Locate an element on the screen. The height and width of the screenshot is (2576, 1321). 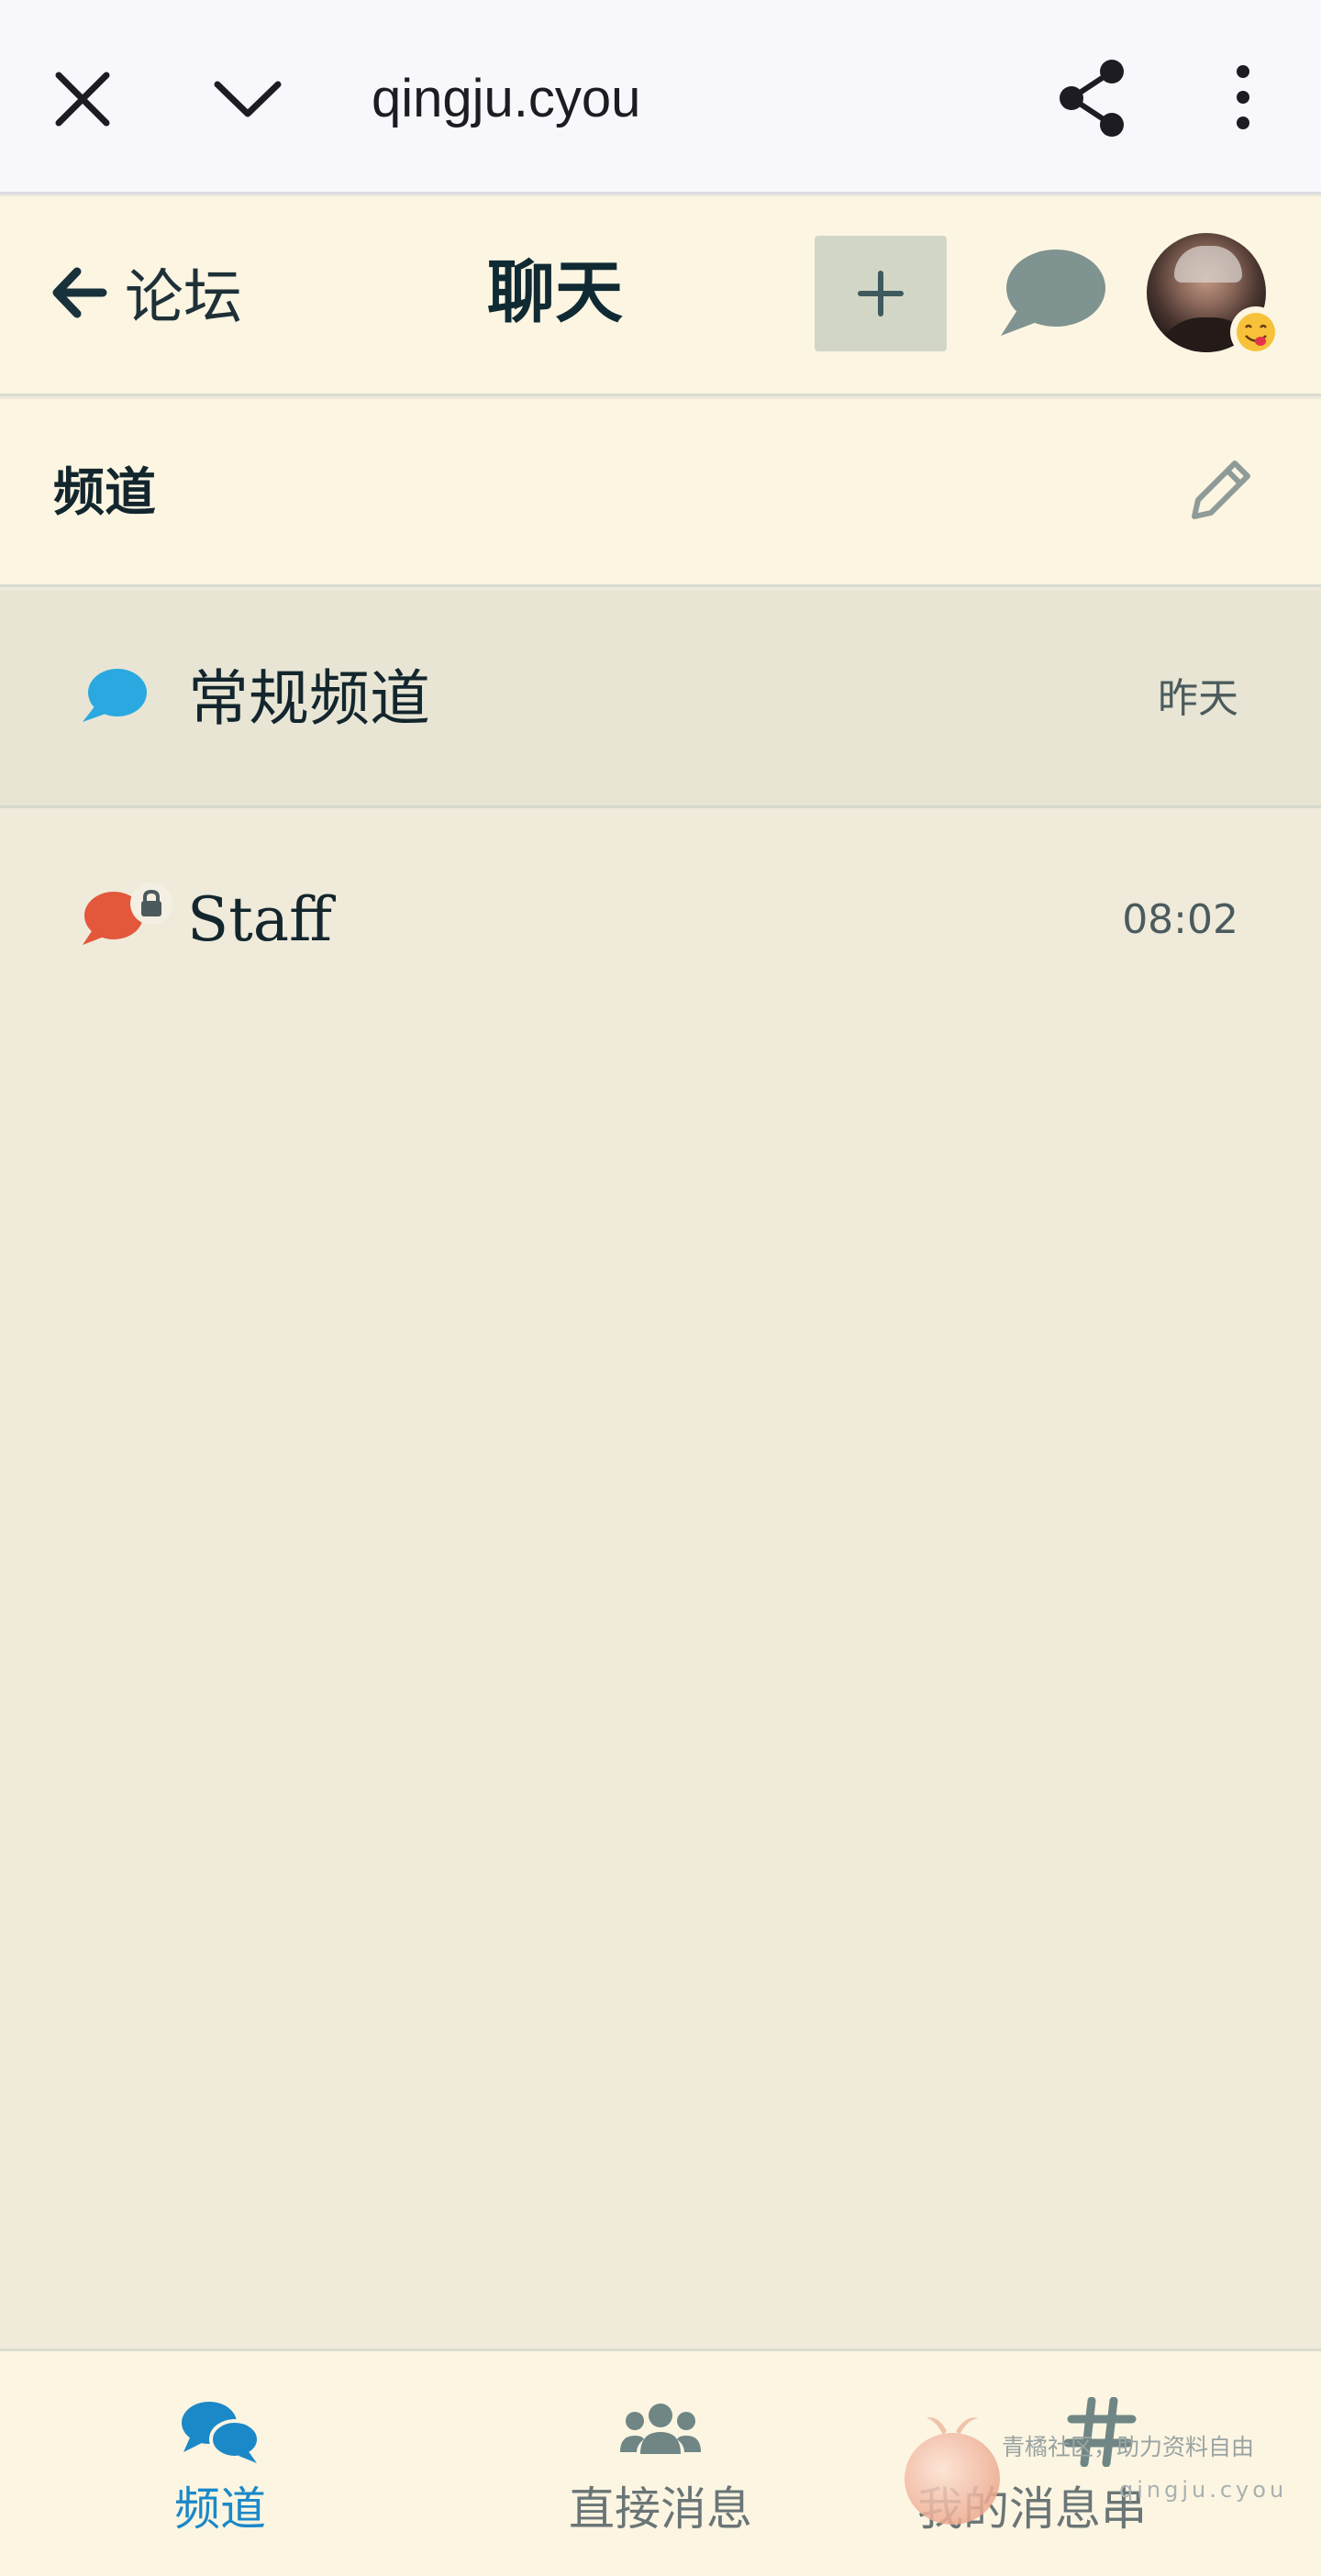
channel-time: 08:02 is located at coordinates (1180, 919).